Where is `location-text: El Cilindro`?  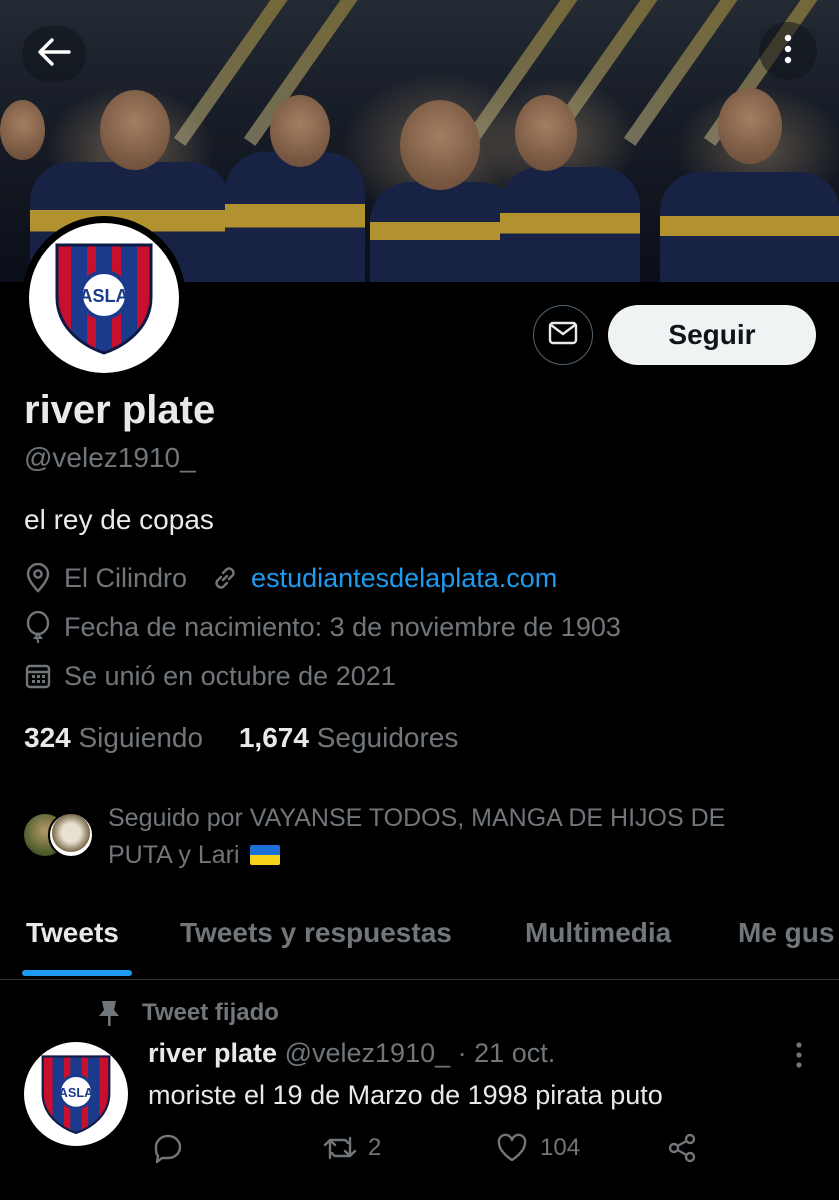 location-text: El Cilindro is located at coordinates (126, 577).